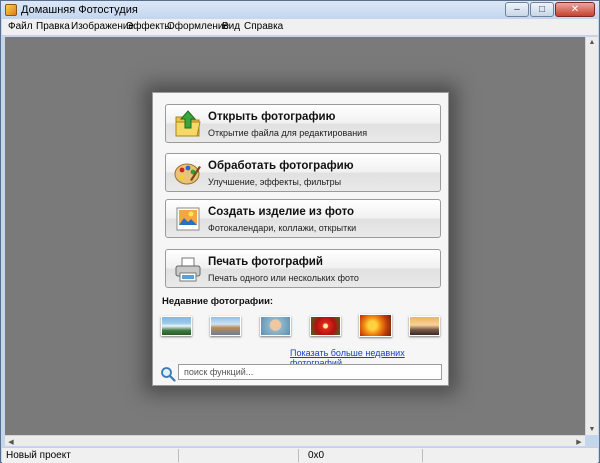  I want to click on menu-file: Файл, so click(20, 26).